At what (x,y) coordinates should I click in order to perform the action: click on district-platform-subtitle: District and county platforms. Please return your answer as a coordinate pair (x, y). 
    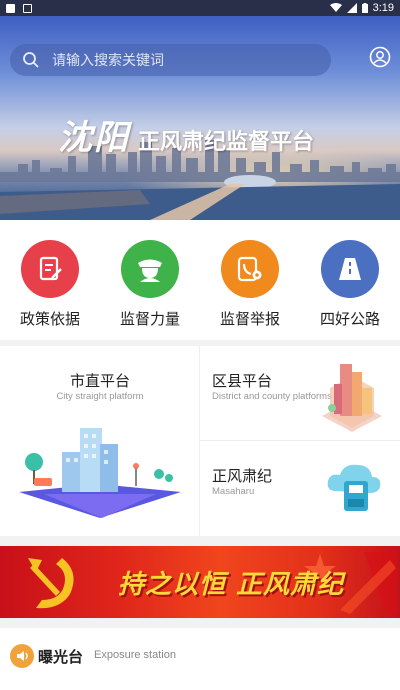
    Looking at the image, I should click on (272, 396).